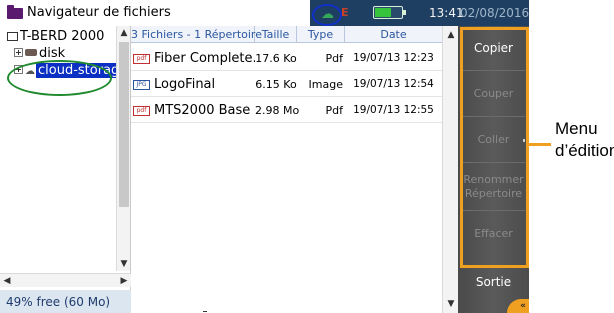  I want to click on file-name: LogoFinal, so click(185, 84).